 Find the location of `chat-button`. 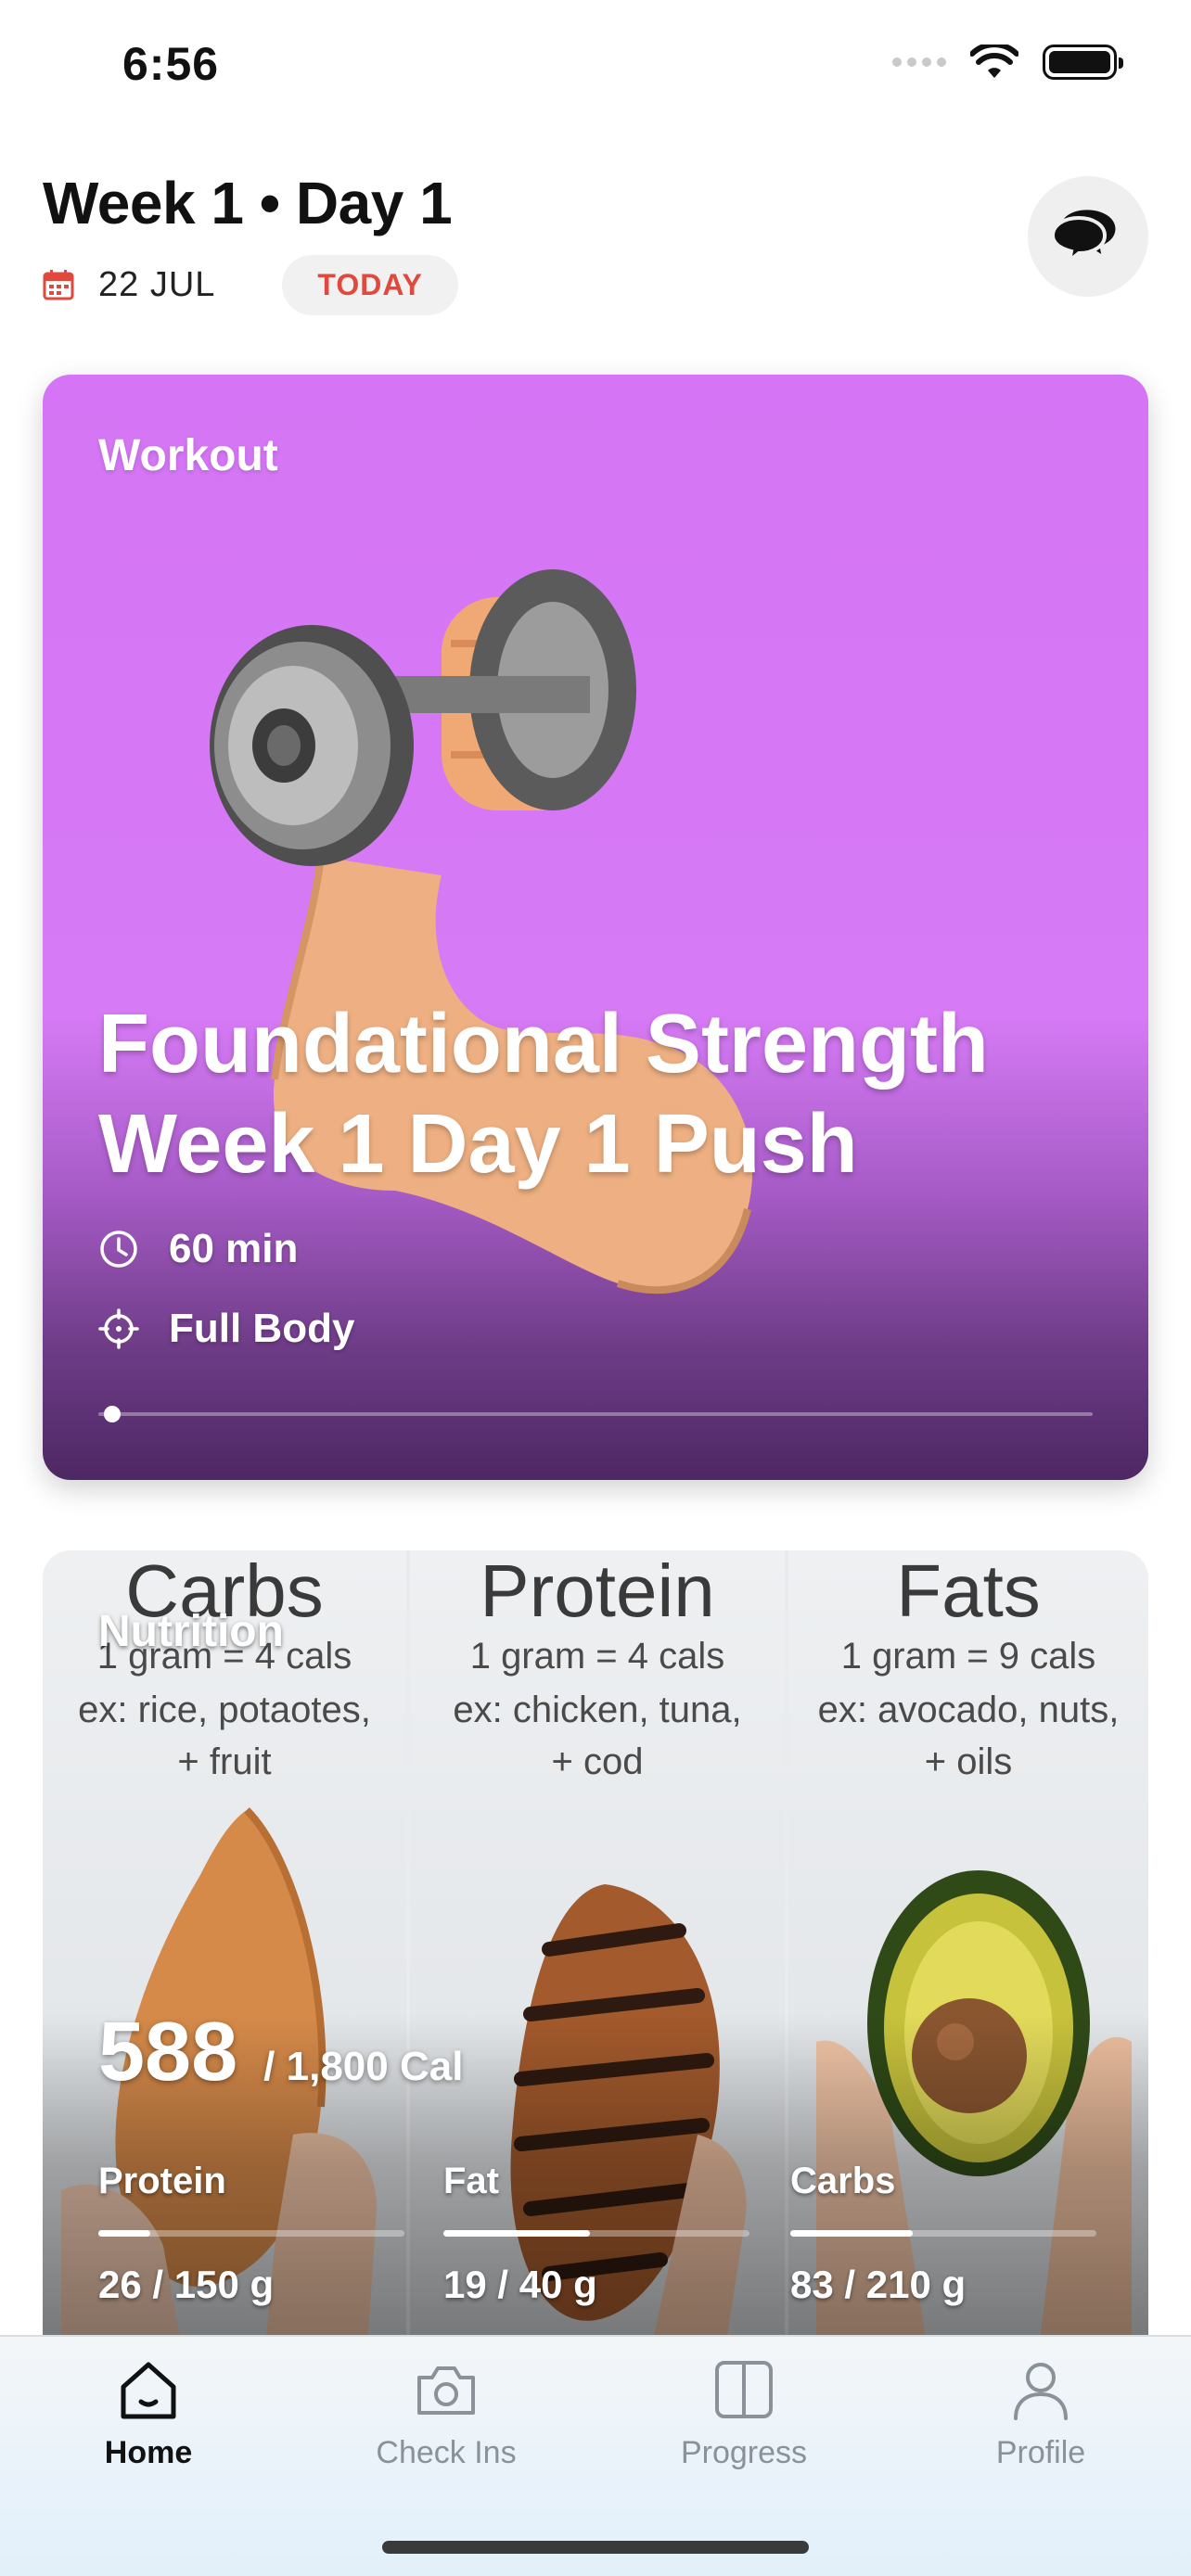

chat-button is located at coordinates (1088, 237).